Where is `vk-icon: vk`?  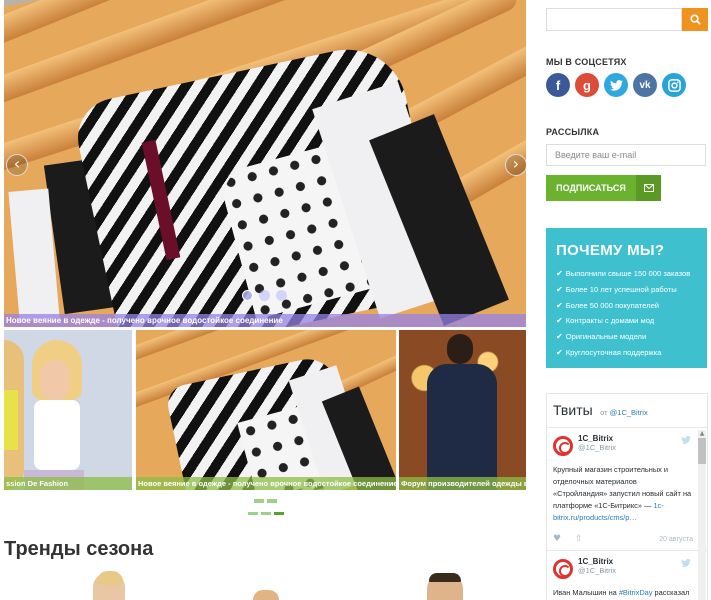
vk-icon: vk is located at coordinates (645, 85).